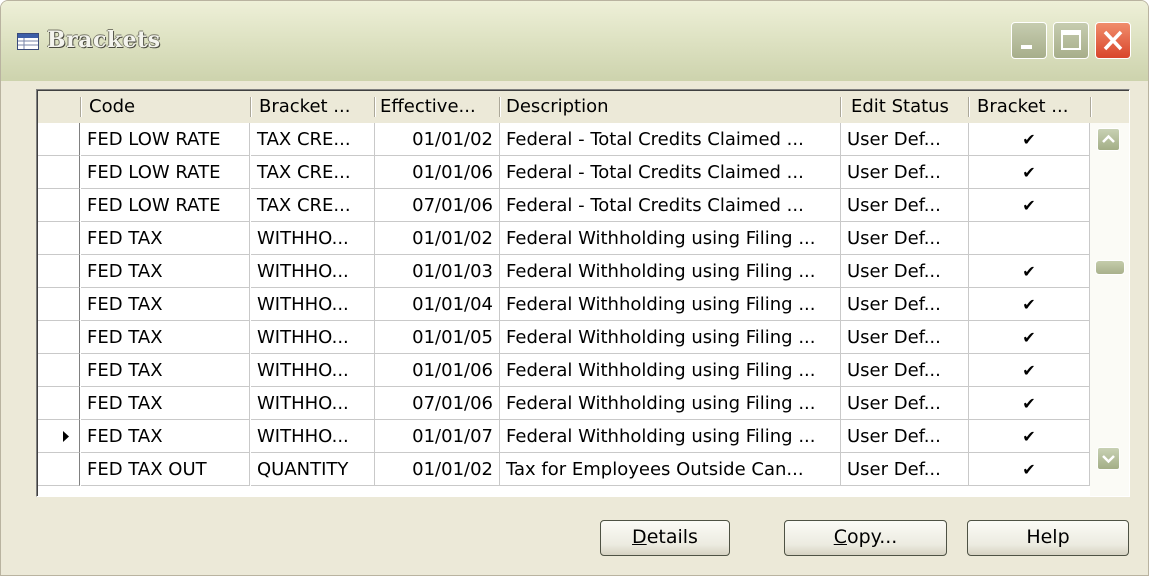 Image resolution: width=1149 pixels, height=576 pixels. What do you see at coordinates (574, 41) in the screenshot?
I see `title-bar: Brackets` at bounding box center [574, 41].